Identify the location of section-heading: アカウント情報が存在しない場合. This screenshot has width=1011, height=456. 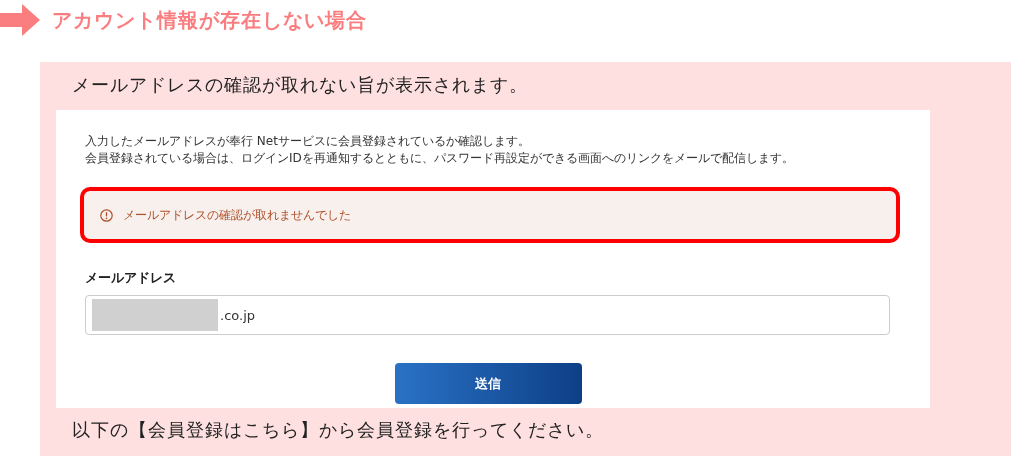
(209, 20).